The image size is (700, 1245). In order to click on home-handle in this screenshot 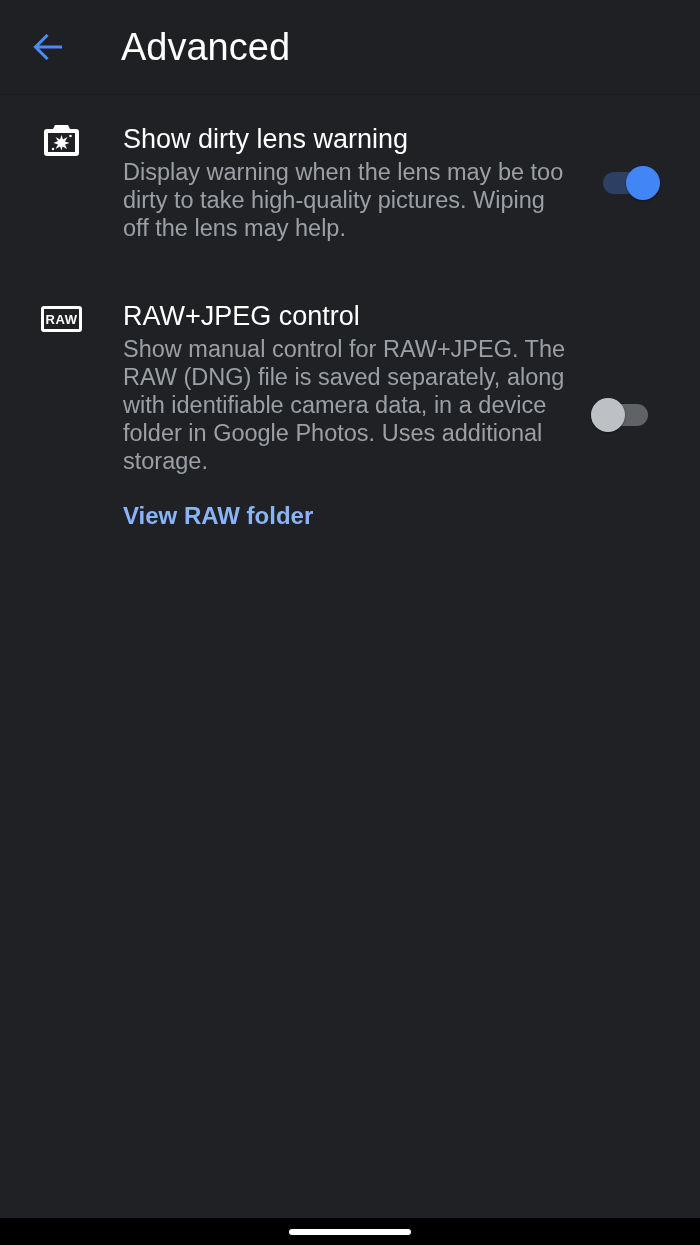, I will do `click(350, 1231)`.